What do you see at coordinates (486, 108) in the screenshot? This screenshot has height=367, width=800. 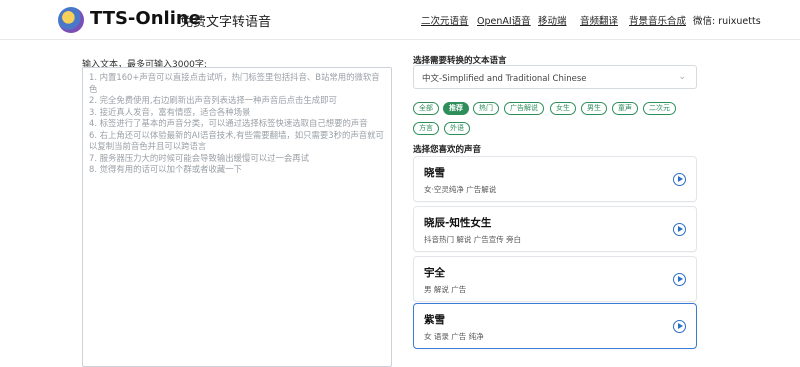 I see `tag-hot: 热门` at bounding box center [486, 108].